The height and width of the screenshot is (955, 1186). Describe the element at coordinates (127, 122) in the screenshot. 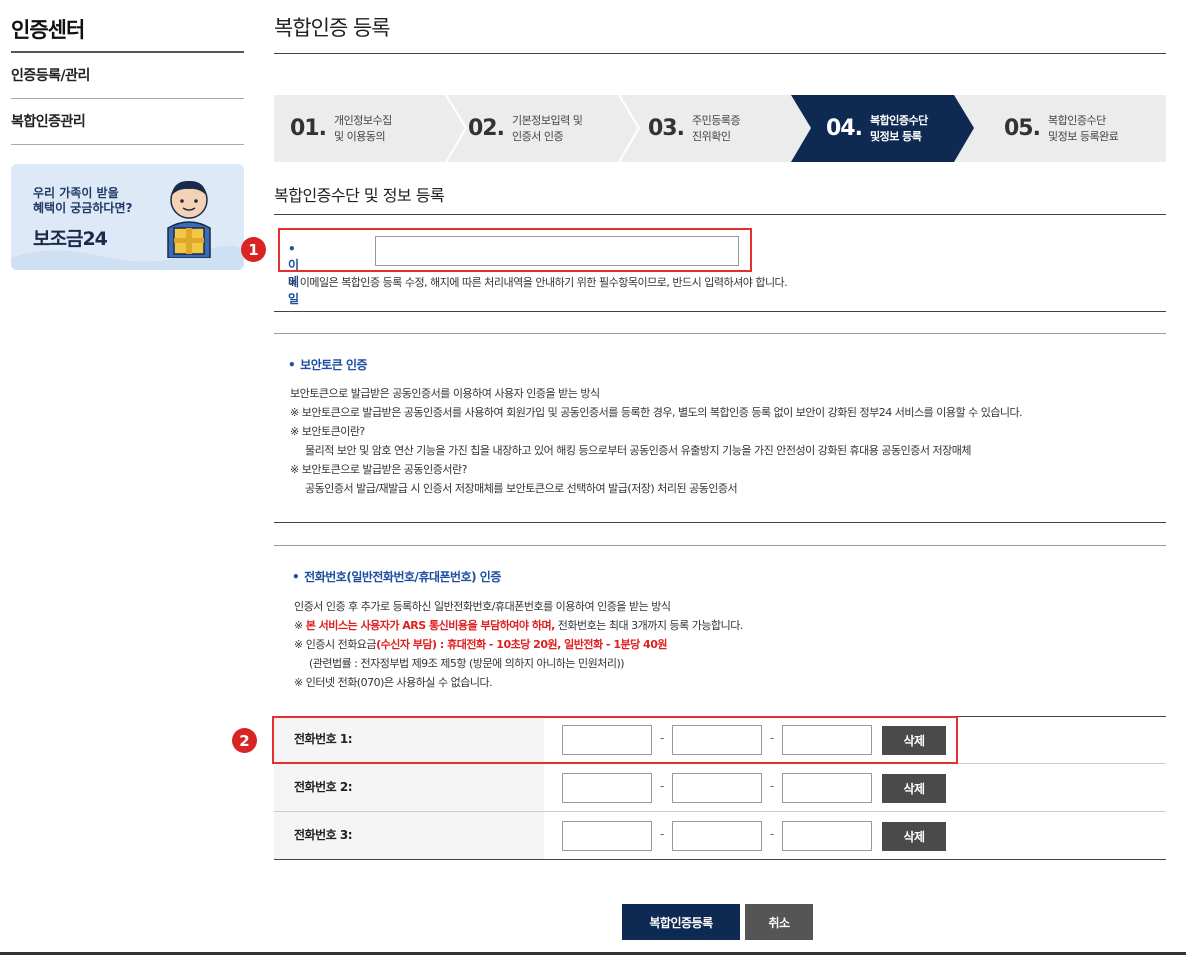

I see `sidebar-item-multi-auth: 복합인증관리` at that location.